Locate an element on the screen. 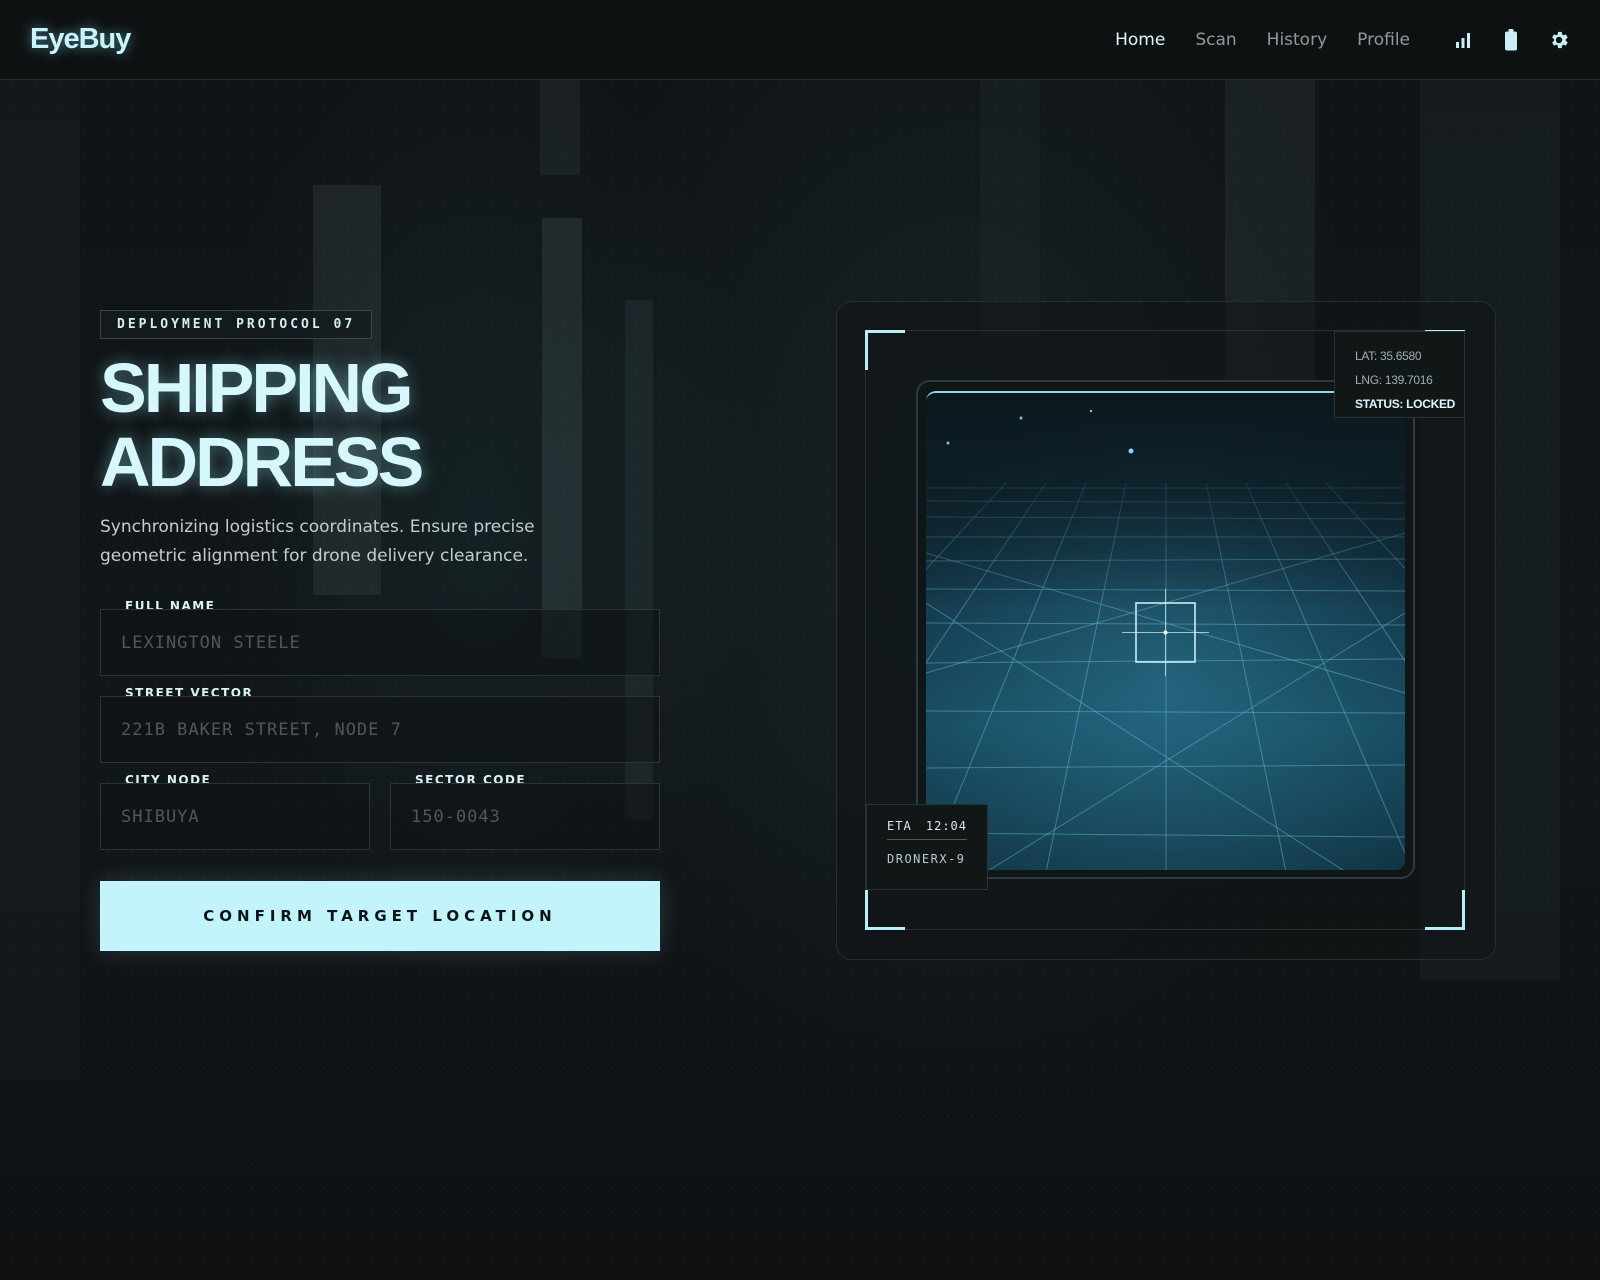 Image resolution: width=1600 pixels, height=1280 pixels. frame-corner-bottom-right is located at coordinates (1445, 910).